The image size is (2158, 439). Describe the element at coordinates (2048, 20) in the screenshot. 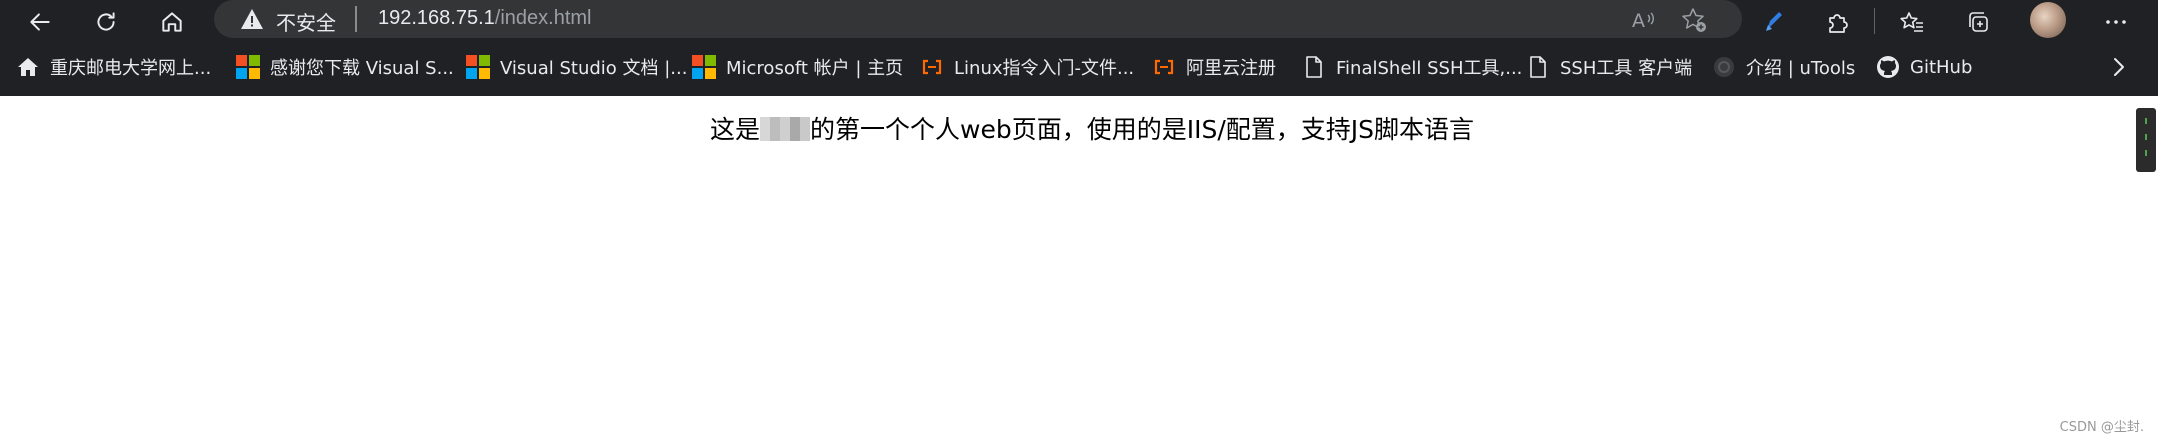

I see `profile-avatar` at that location.